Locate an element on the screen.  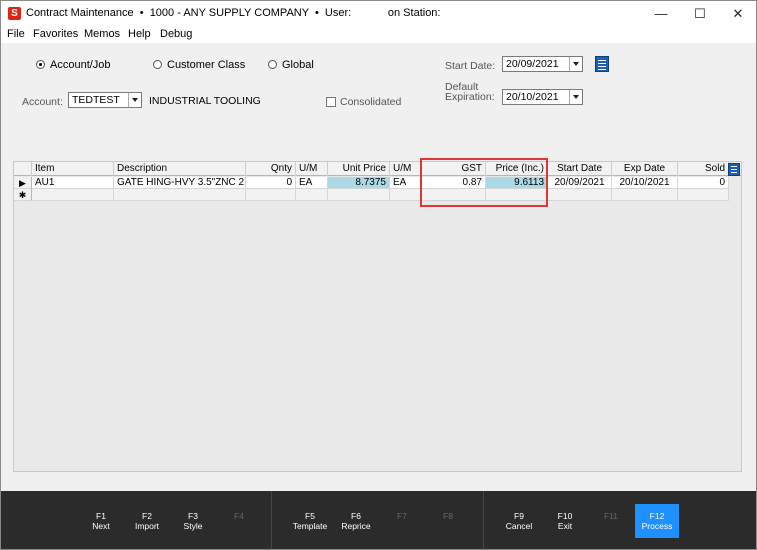
column-chooser-icon is located at coordinates (734, 169).